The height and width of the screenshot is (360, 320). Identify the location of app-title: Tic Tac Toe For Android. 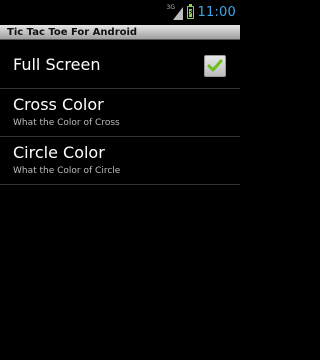
(72, 32).